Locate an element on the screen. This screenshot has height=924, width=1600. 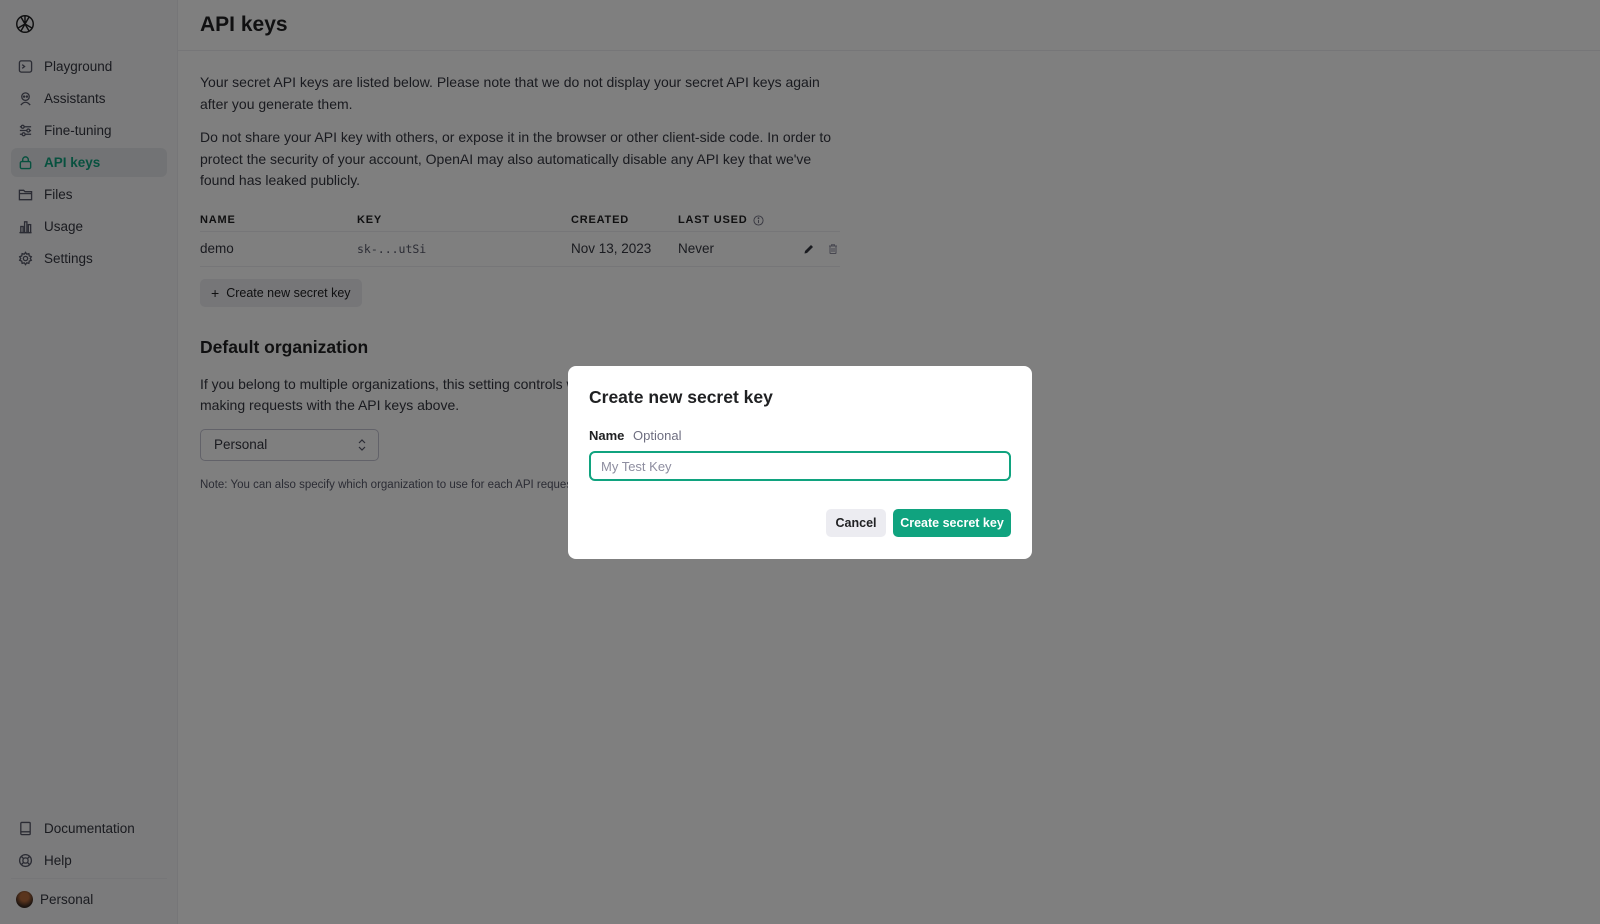
optional-label: Optional is located at coordinates (657, 435).